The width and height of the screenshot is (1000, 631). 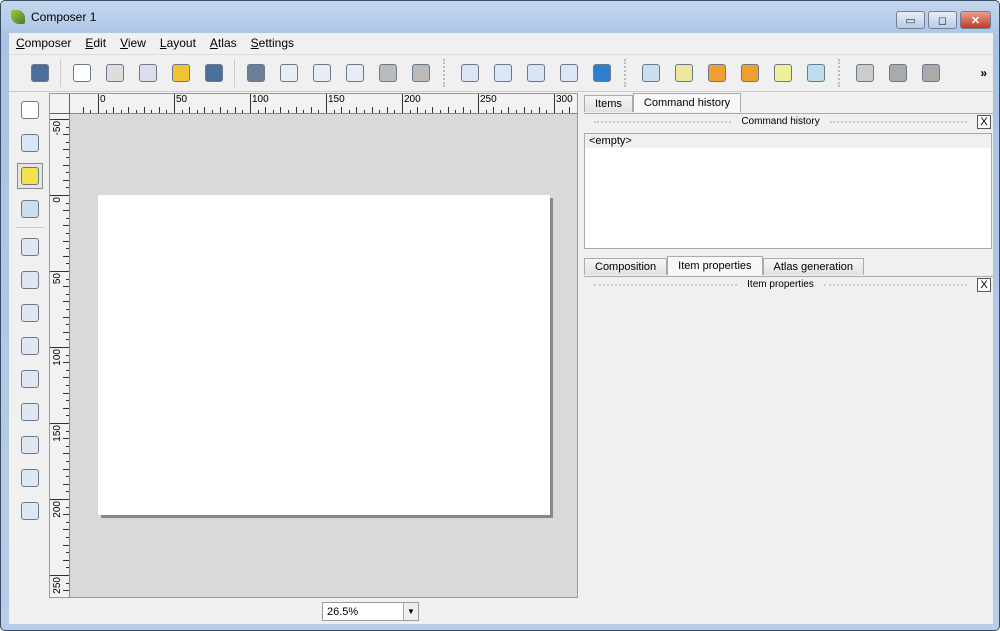 I want to click on duplicate-composer-icon, so click(x=115, y=73).